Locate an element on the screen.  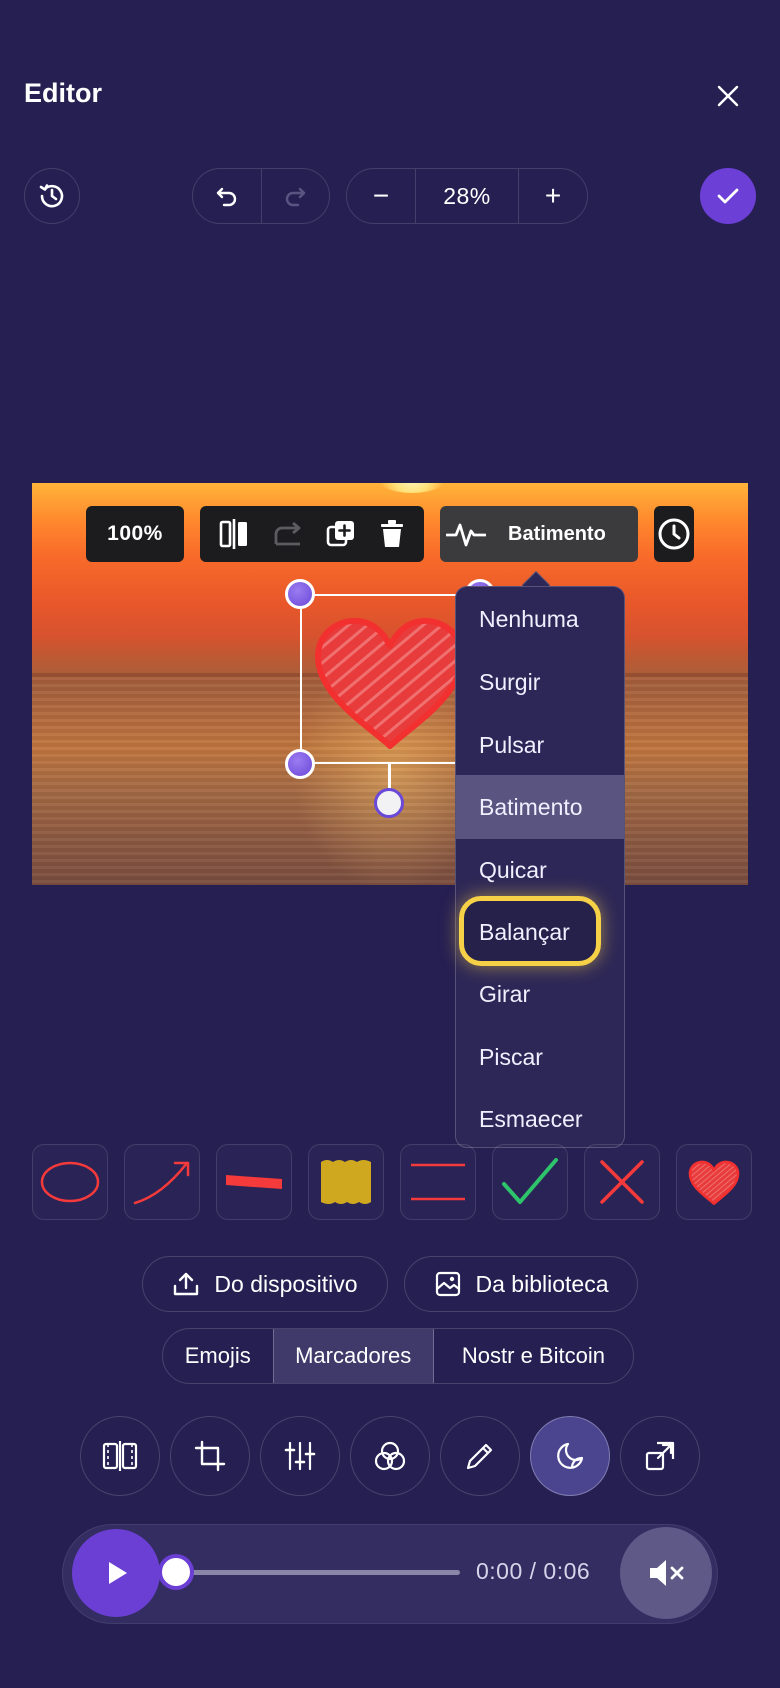
heartbeat-icon is located at coordinates (466, 535).